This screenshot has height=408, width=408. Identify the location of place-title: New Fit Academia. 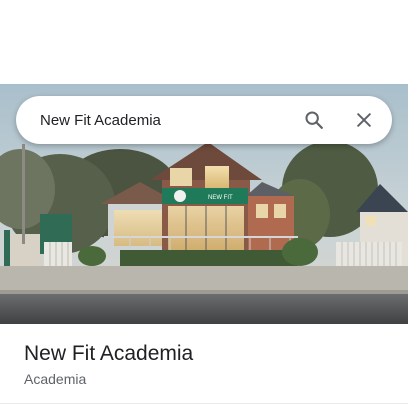
(109, 353).